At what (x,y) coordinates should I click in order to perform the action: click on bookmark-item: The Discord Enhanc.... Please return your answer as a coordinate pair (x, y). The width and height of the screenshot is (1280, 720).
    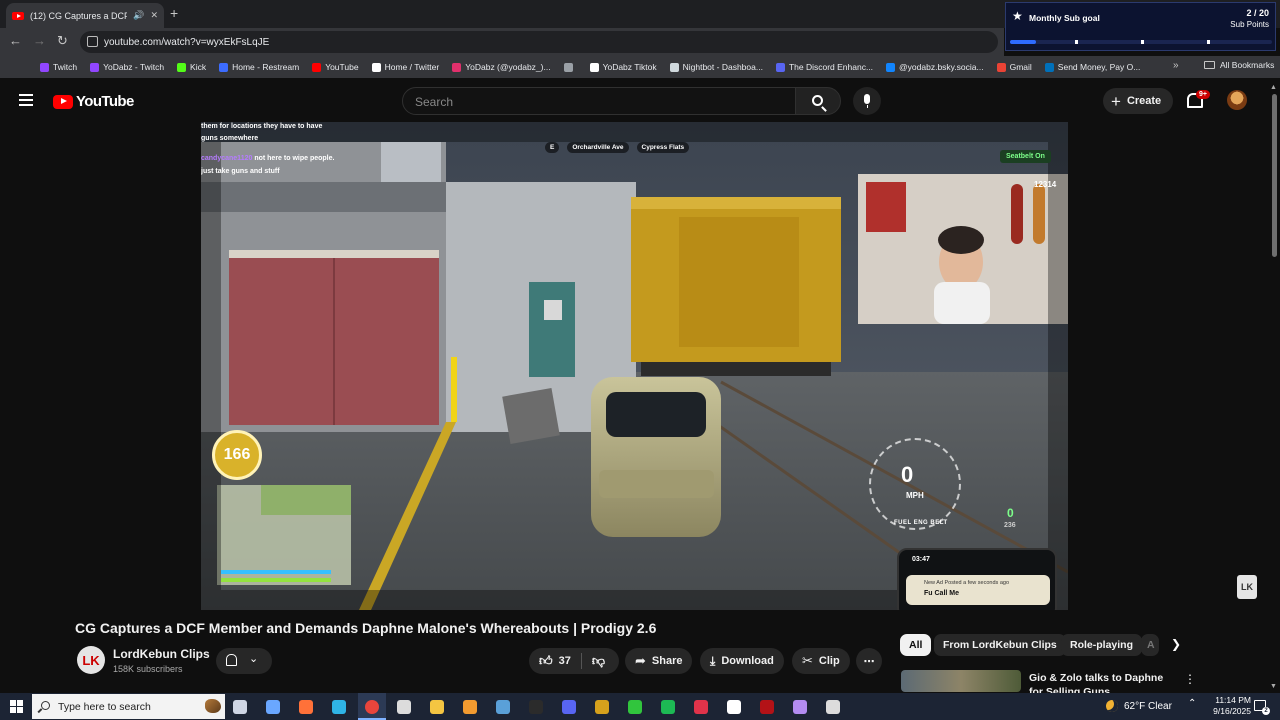
    Looking at the image, I should click on (824, 67).